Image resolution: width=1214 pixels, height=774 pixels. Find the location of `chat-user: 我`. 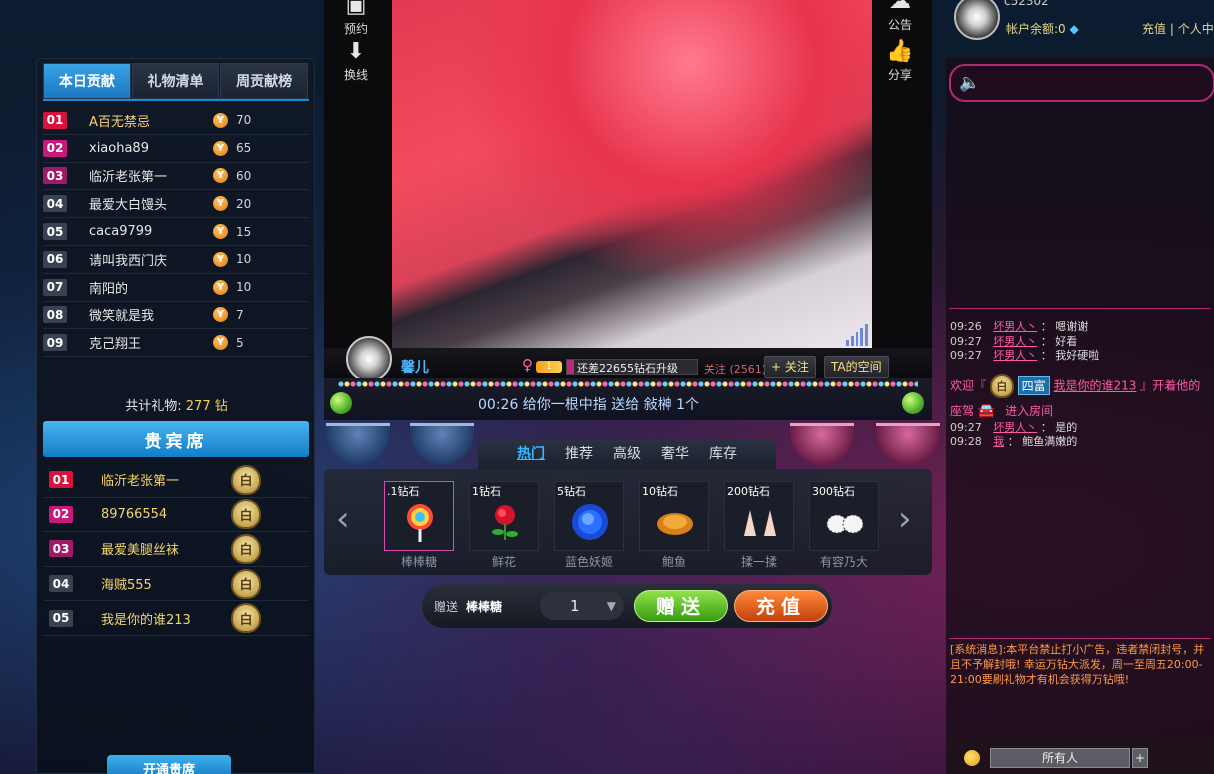

chat-user: 我 is located at coordinates (998, 441).